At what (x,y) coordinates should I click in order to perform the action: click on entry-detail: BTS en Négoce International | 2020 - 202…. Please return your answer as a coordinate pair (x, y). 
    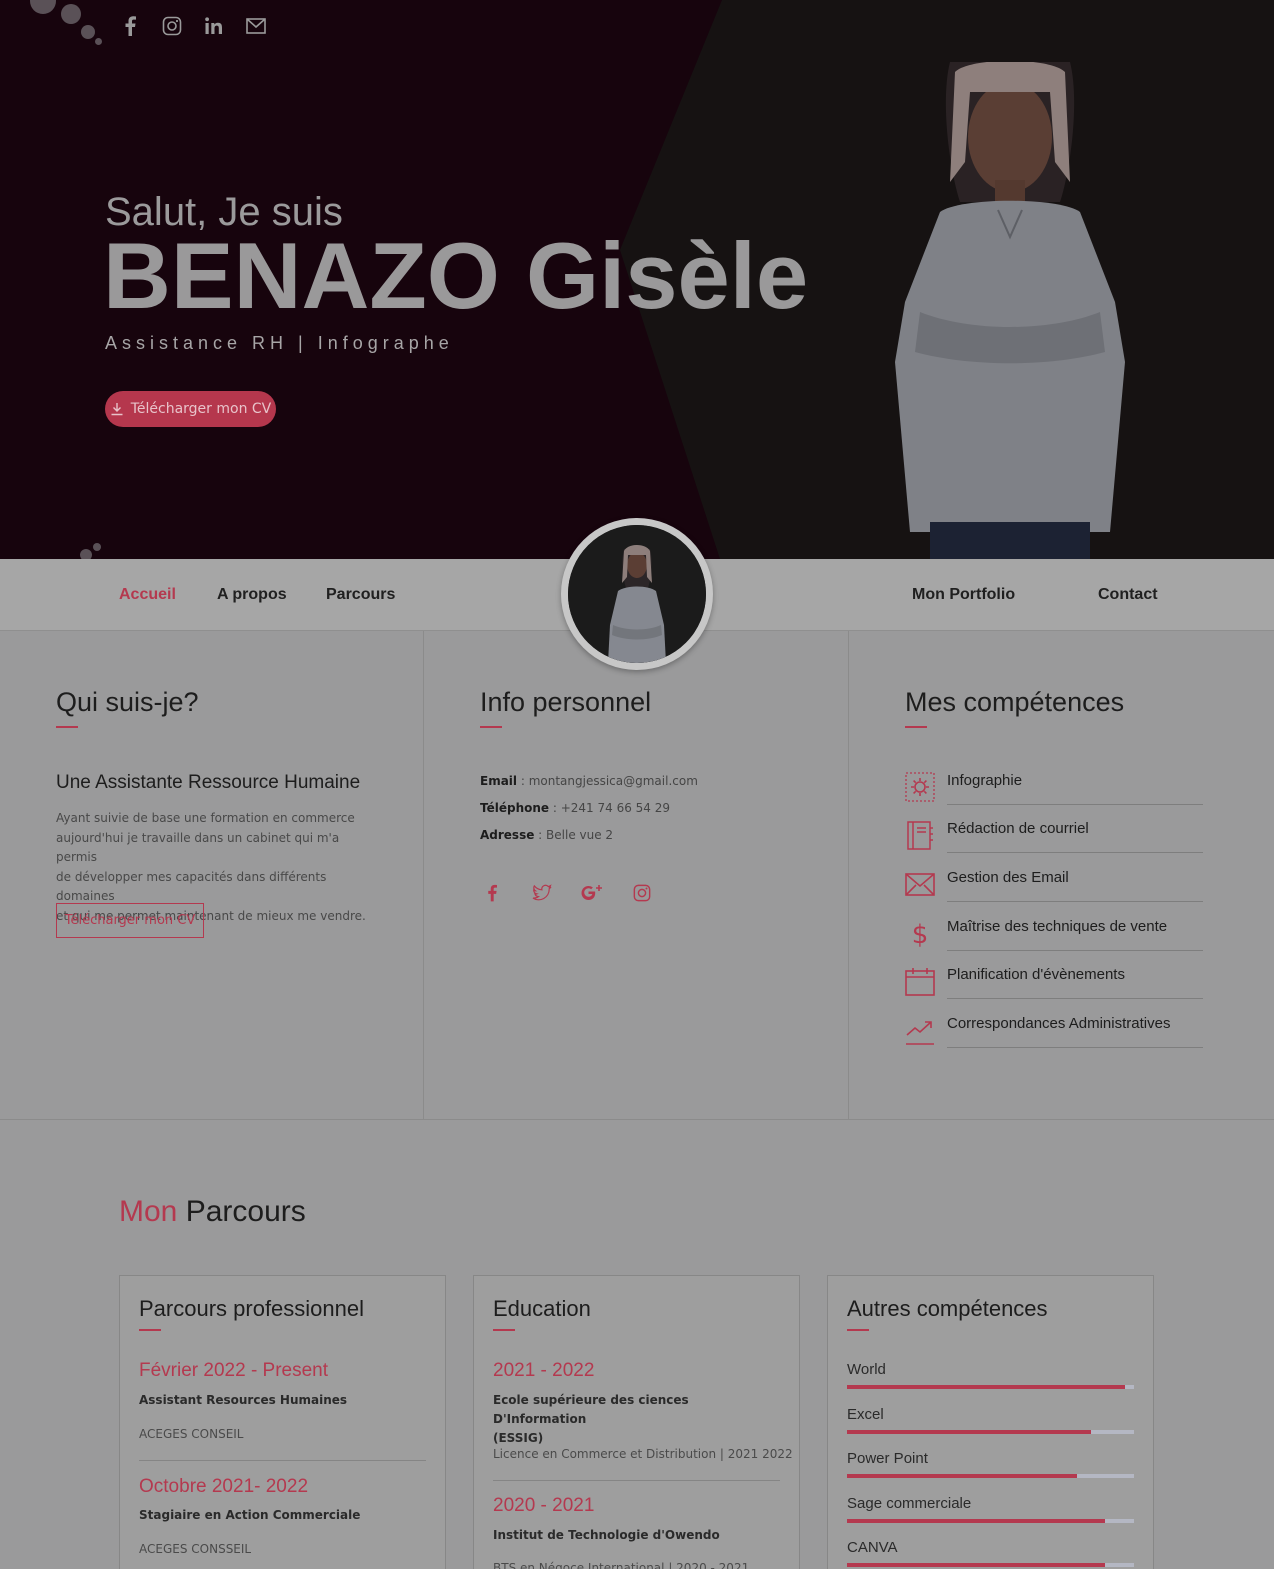
    Looking at the image, I should click on (621, 1565).